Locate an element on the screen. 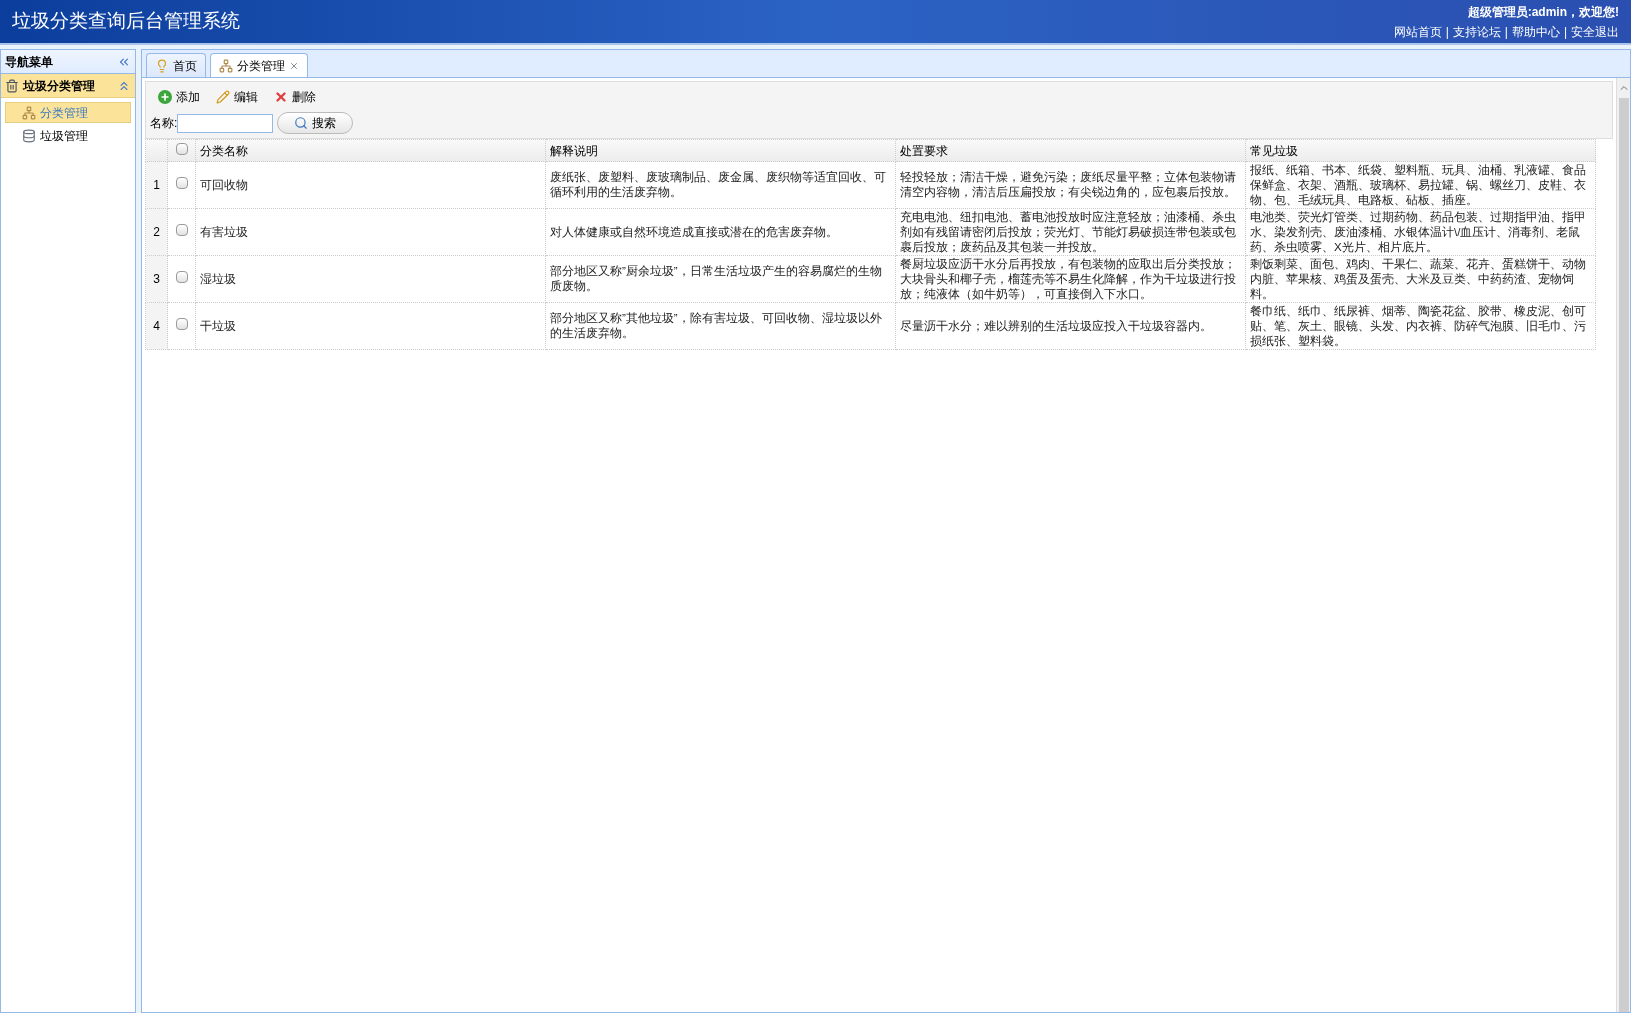 Image resolution: width=1631 pixels, height=1013 pixels. table-cell: 干垃圾 is located at coordinates (370, 326).